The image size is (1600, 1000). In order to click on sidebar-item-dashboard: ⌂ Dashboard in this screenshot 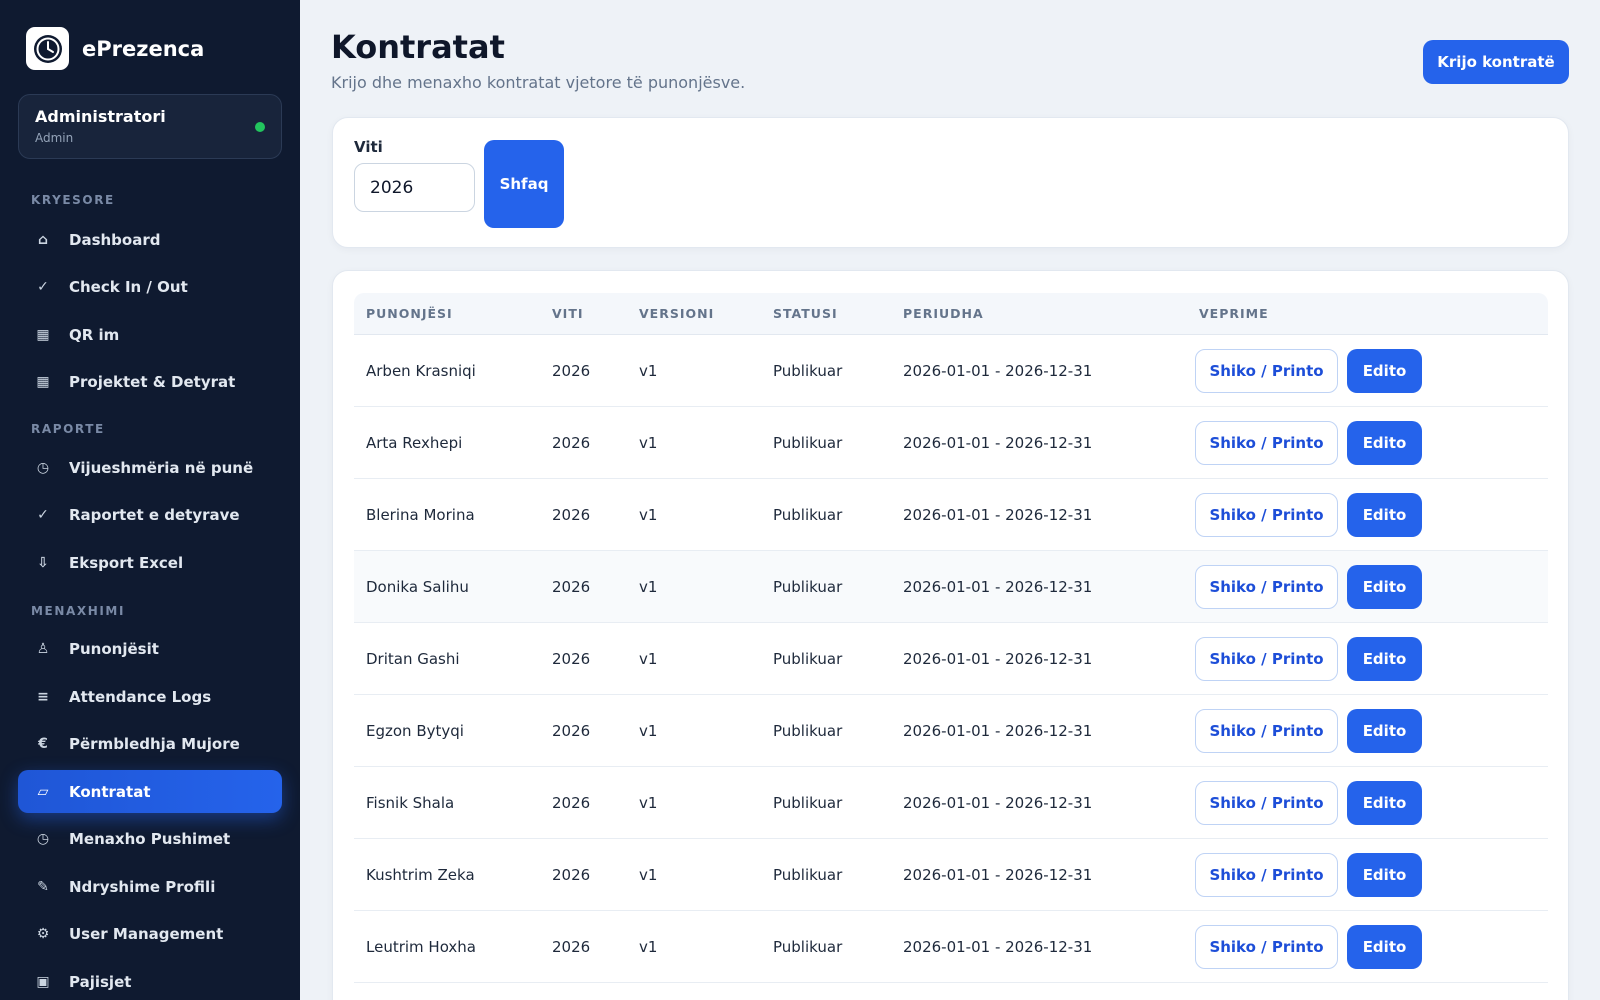, I will do `click(150, 239)`.